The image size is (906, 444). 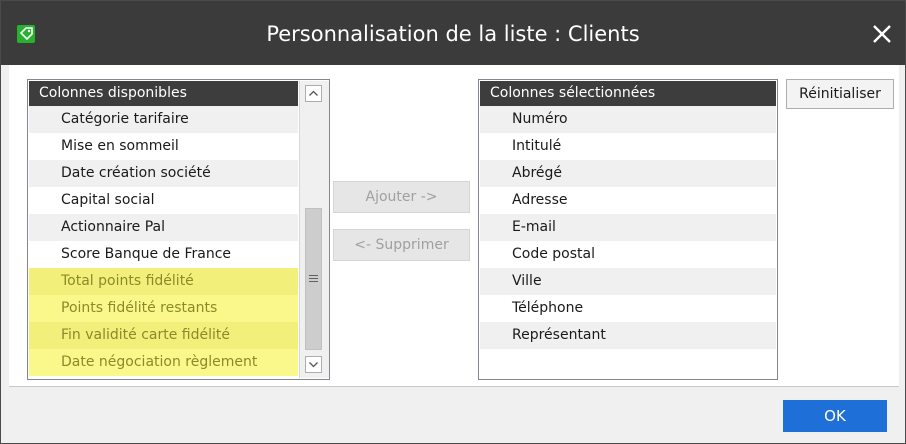 What do you see at coordinates (163, 93) in the screenshot?
I see `available-columns-header: Colonnes disponibles` at bounding box center [163, 93].